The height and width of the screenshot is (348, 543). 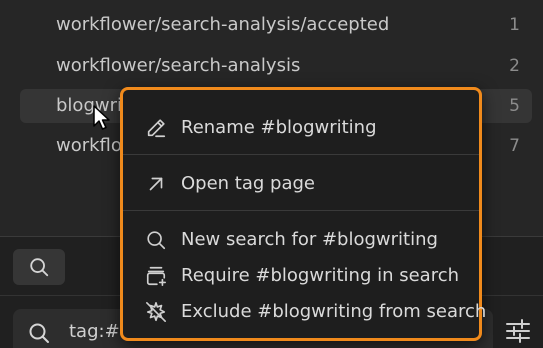 What do you see at coordinates (156, 312) in the screenshot?
I see `exclude-from-search-icon` at bounding box center [156, 312].